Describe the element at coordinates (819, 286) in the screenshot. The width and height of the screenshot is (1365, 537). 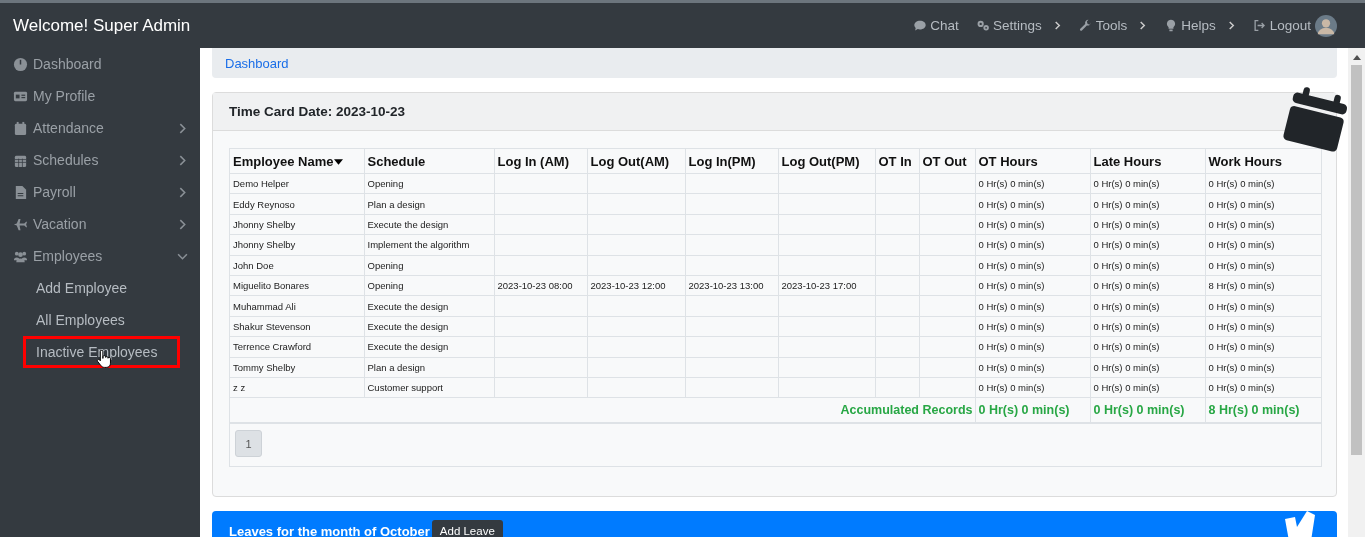
I see `table-cell: 2023-10-23 17:00` at that location.